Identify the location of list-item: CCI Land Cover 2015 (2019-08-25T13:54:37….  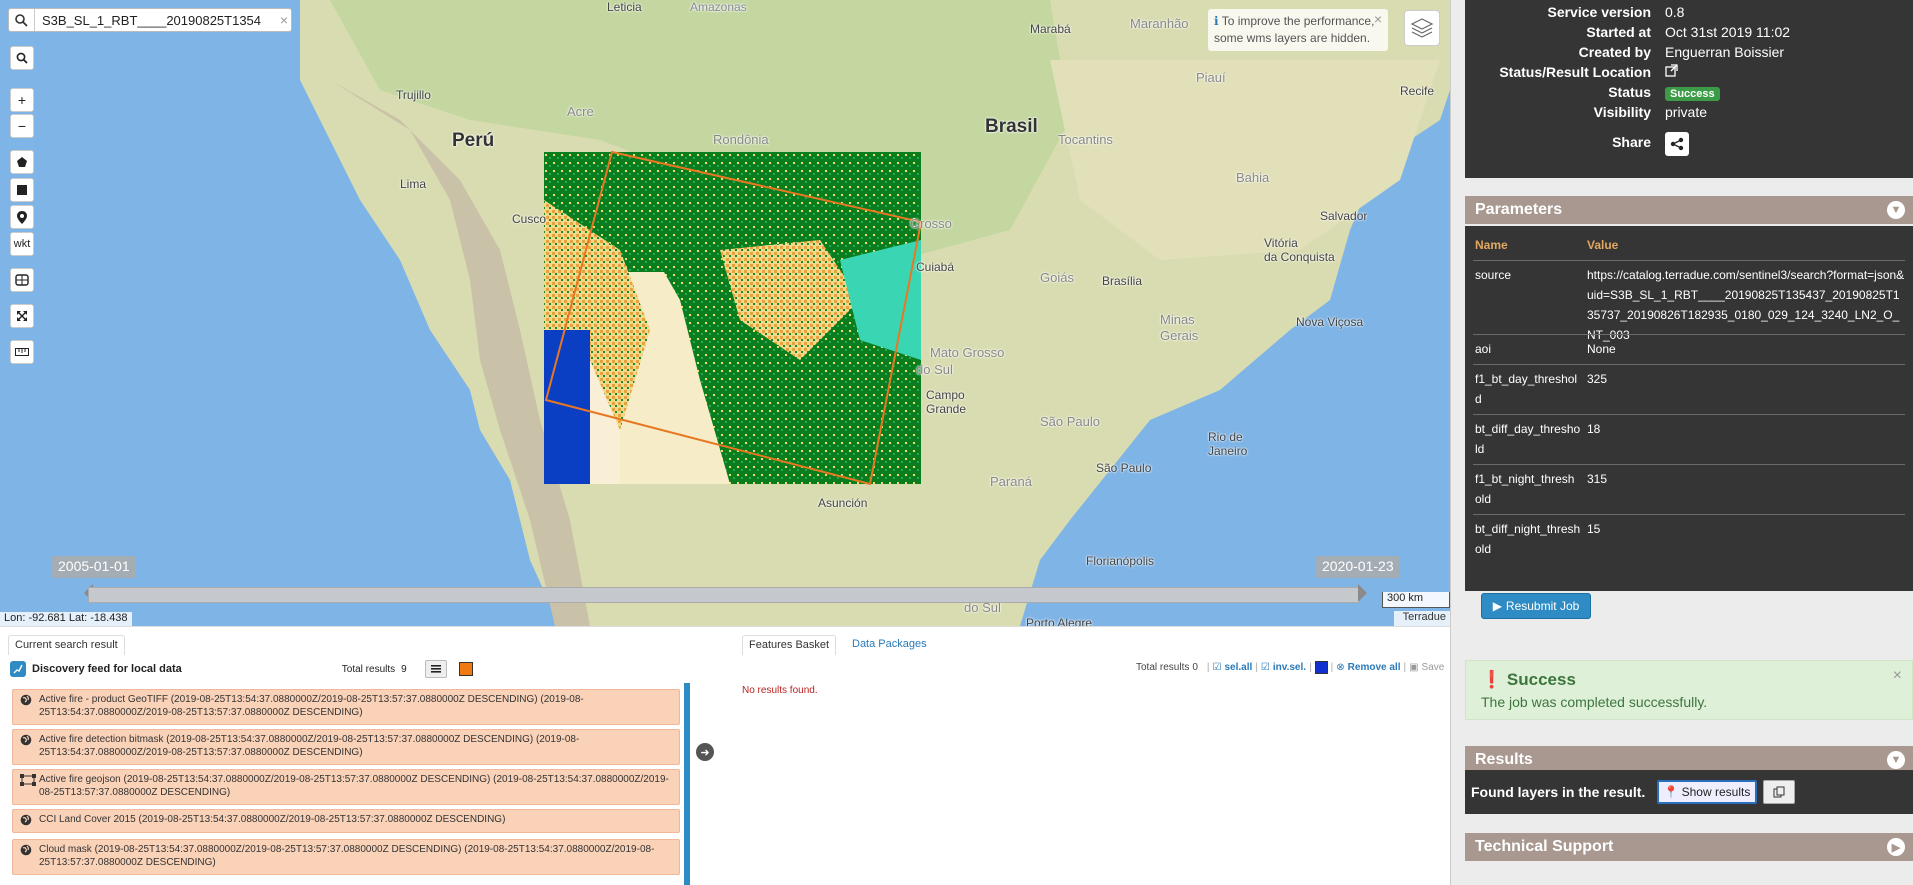
(346, 821).